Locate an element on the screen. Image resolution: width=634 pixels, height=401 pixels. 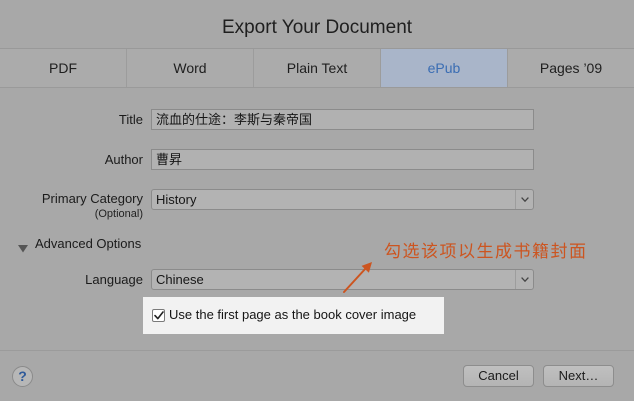
cover-image-checkbox is located at coordinates (158, 315).